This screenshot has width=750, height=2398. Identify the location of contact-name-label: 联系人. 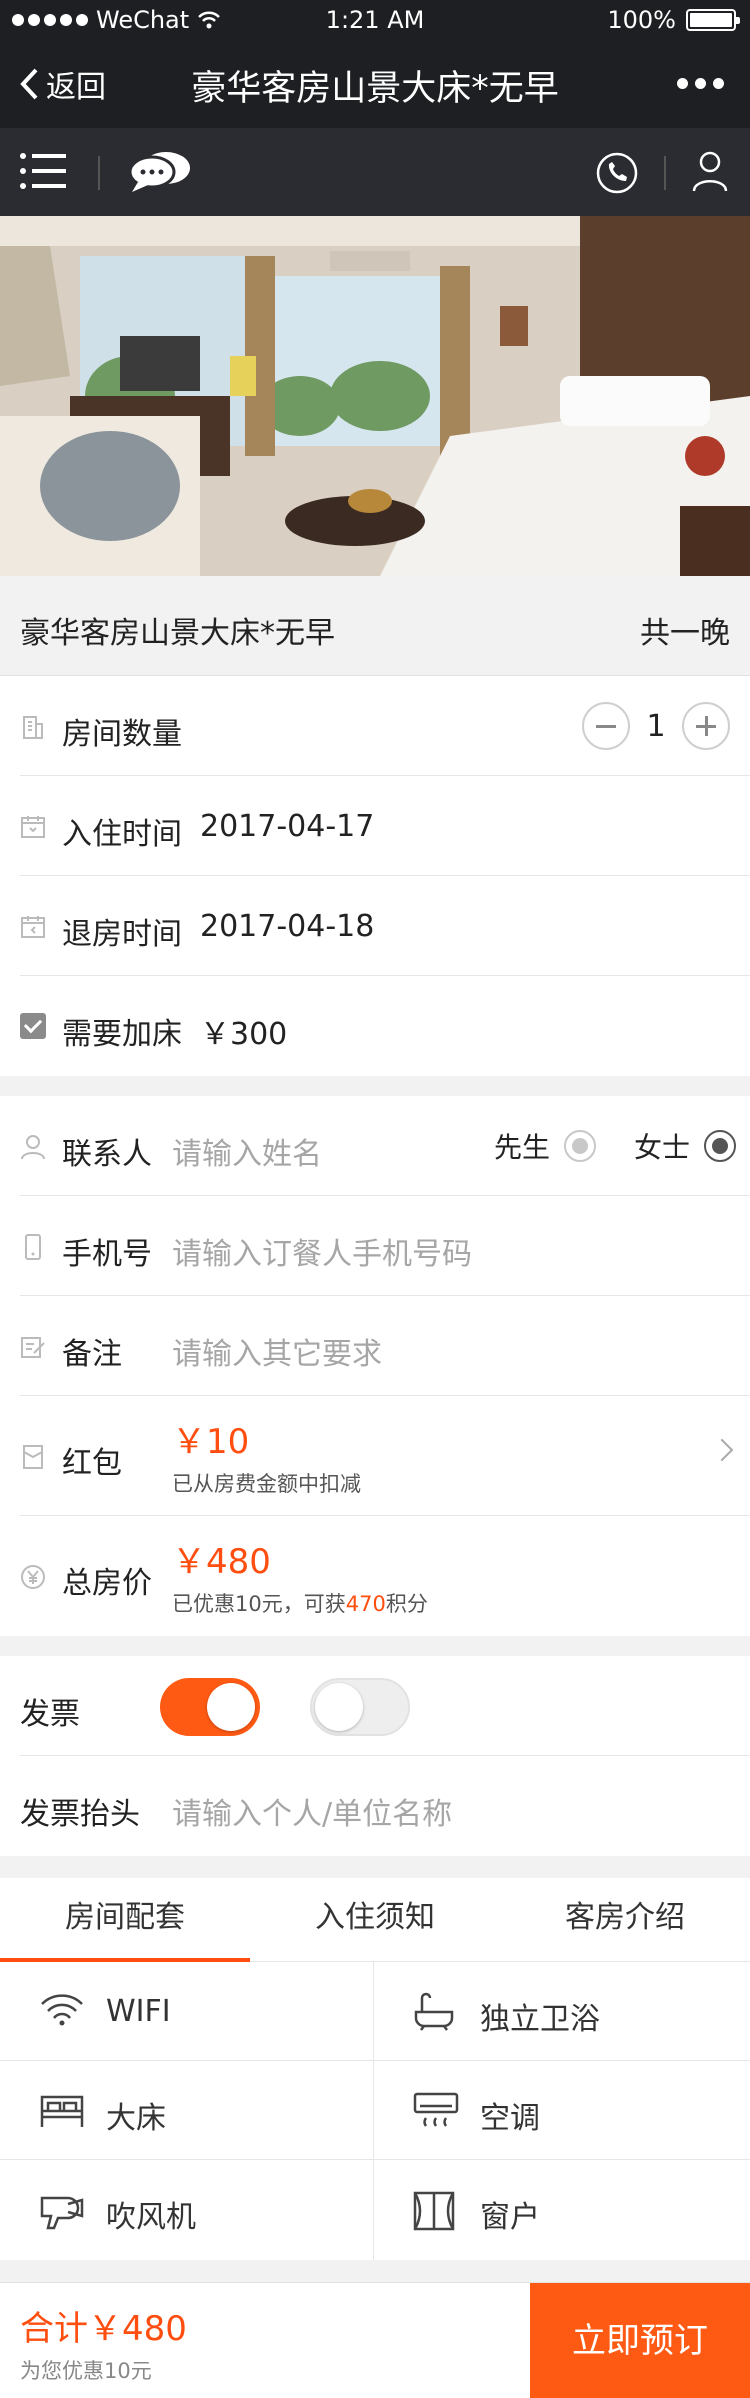
(107, 1154).